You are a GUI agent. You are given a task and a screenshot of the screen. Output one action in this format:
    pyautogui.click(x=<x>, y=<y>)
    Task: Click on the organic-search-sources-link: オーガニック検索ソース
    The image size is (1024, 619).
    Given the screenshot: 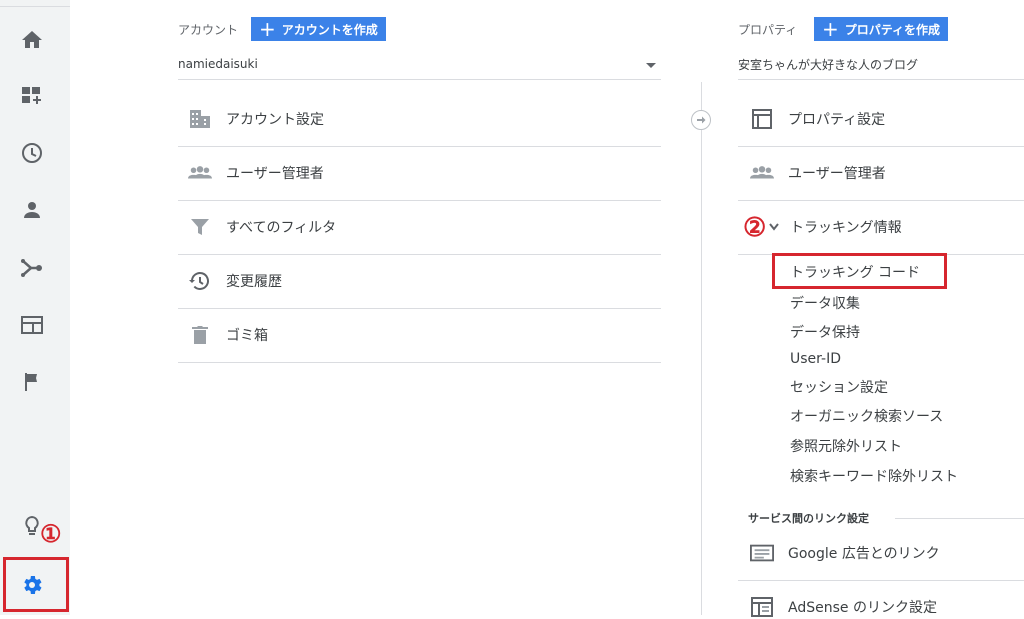 What is the action you would take?
    pyautogui.click(x=866, y=416)
    